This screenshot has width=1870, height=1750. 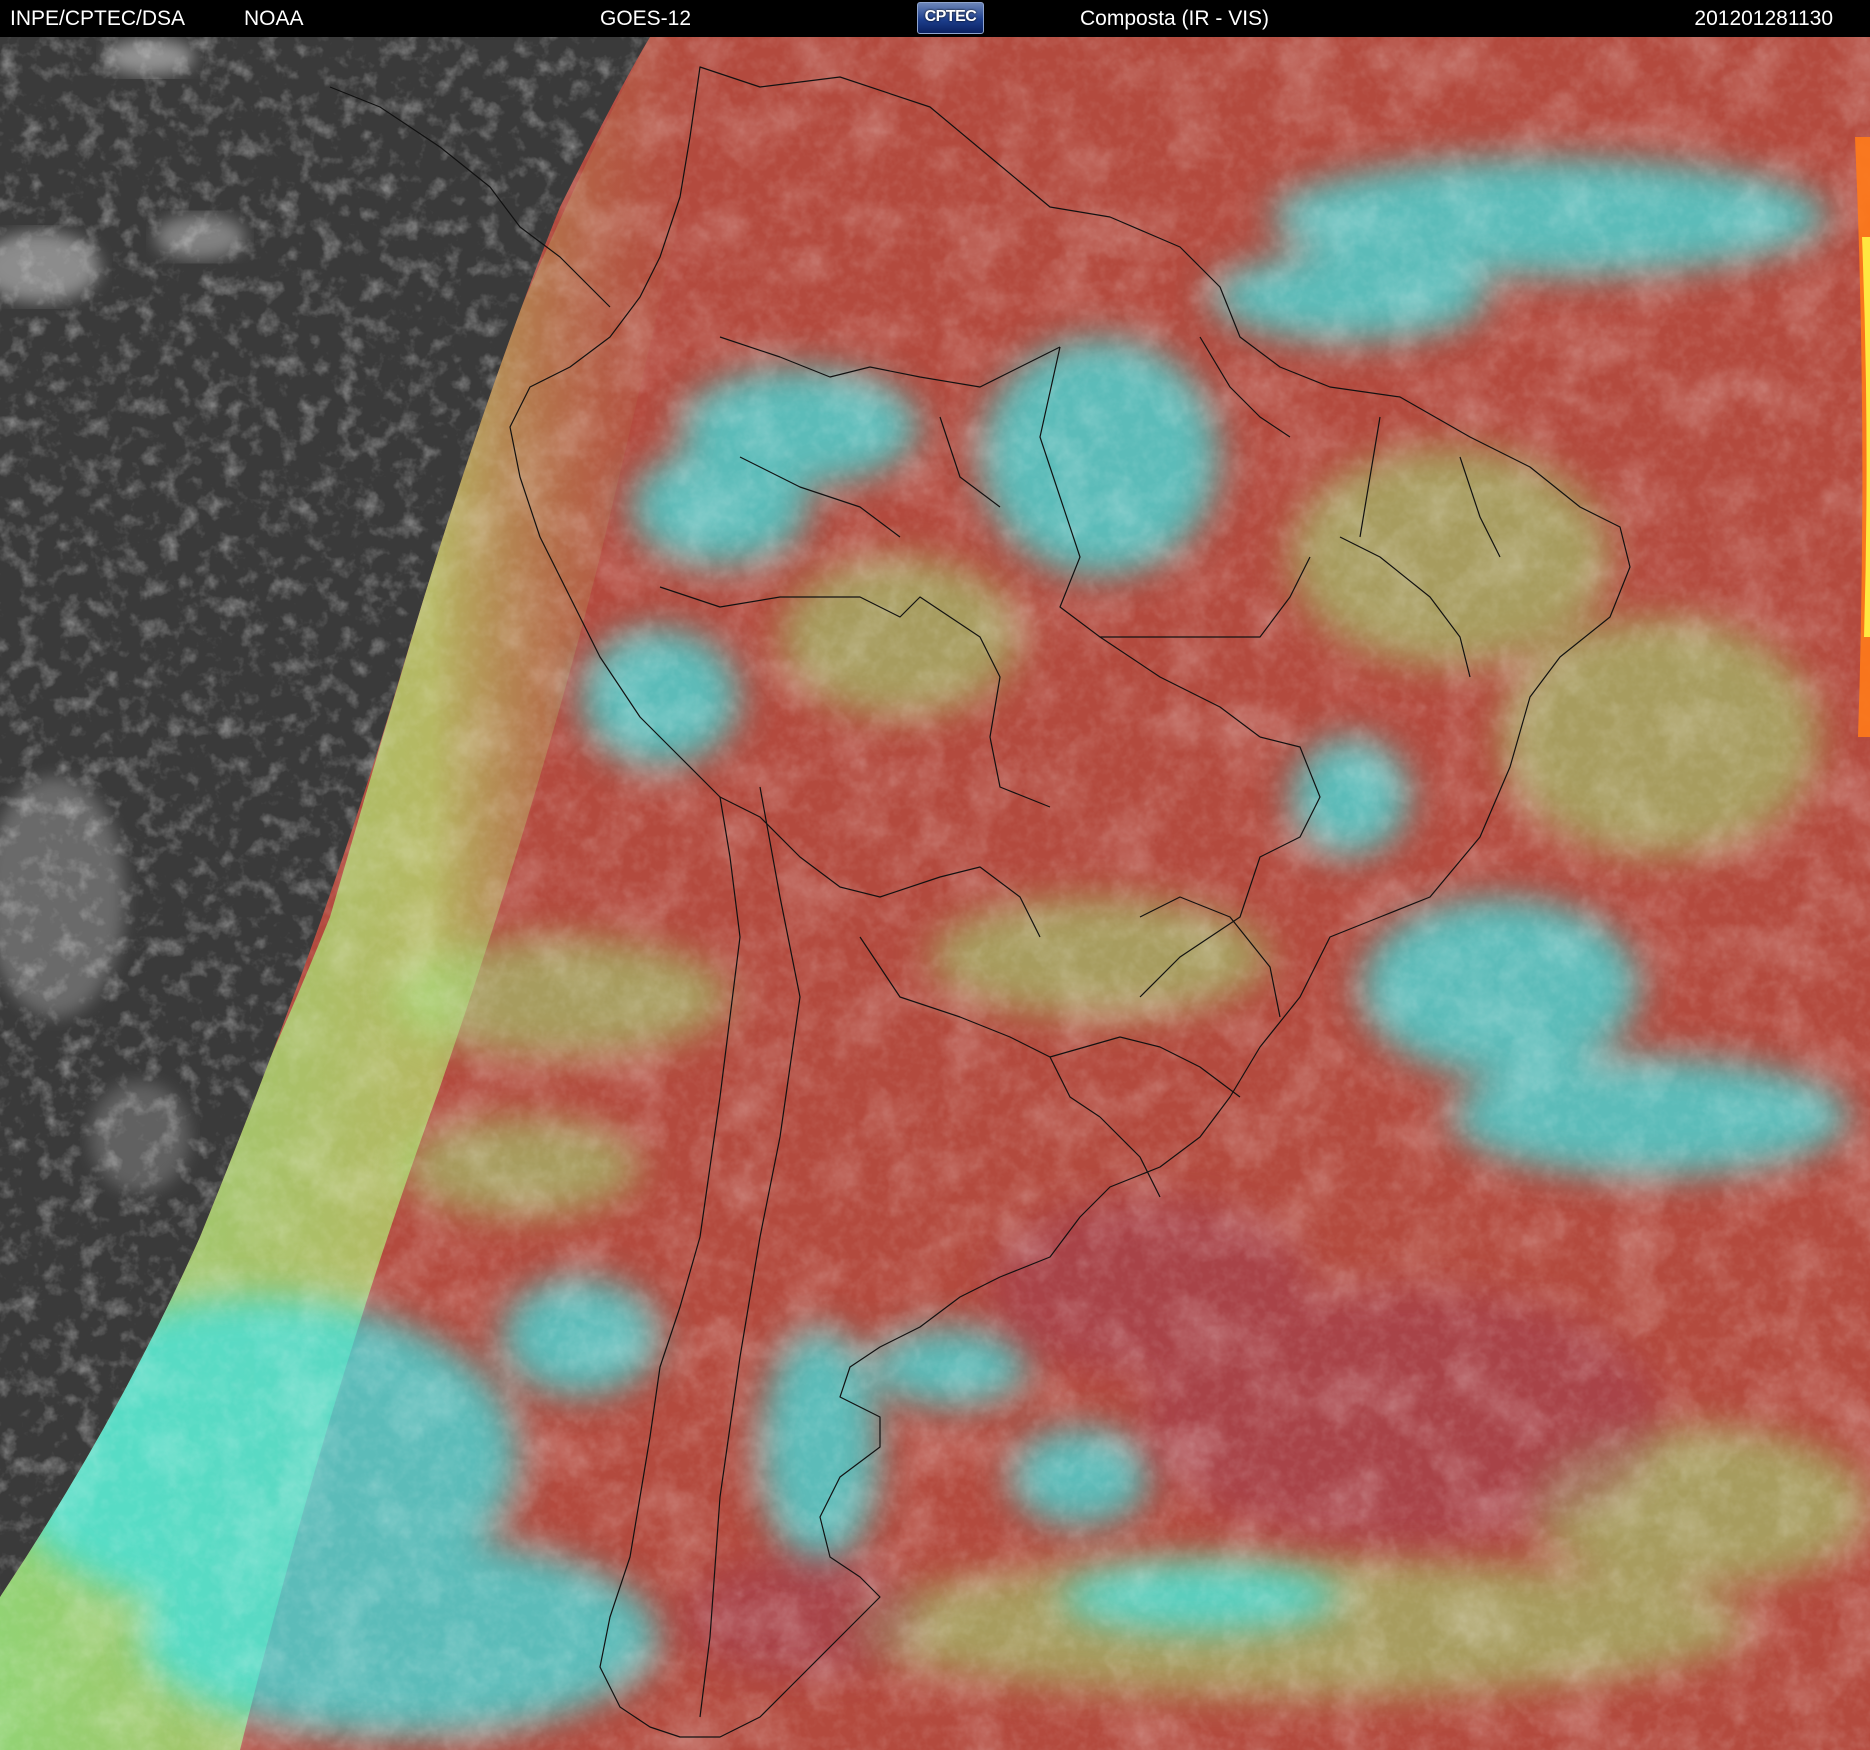 I want to click on timestamp-label: 201201281130, so click(x=1763, y=18).